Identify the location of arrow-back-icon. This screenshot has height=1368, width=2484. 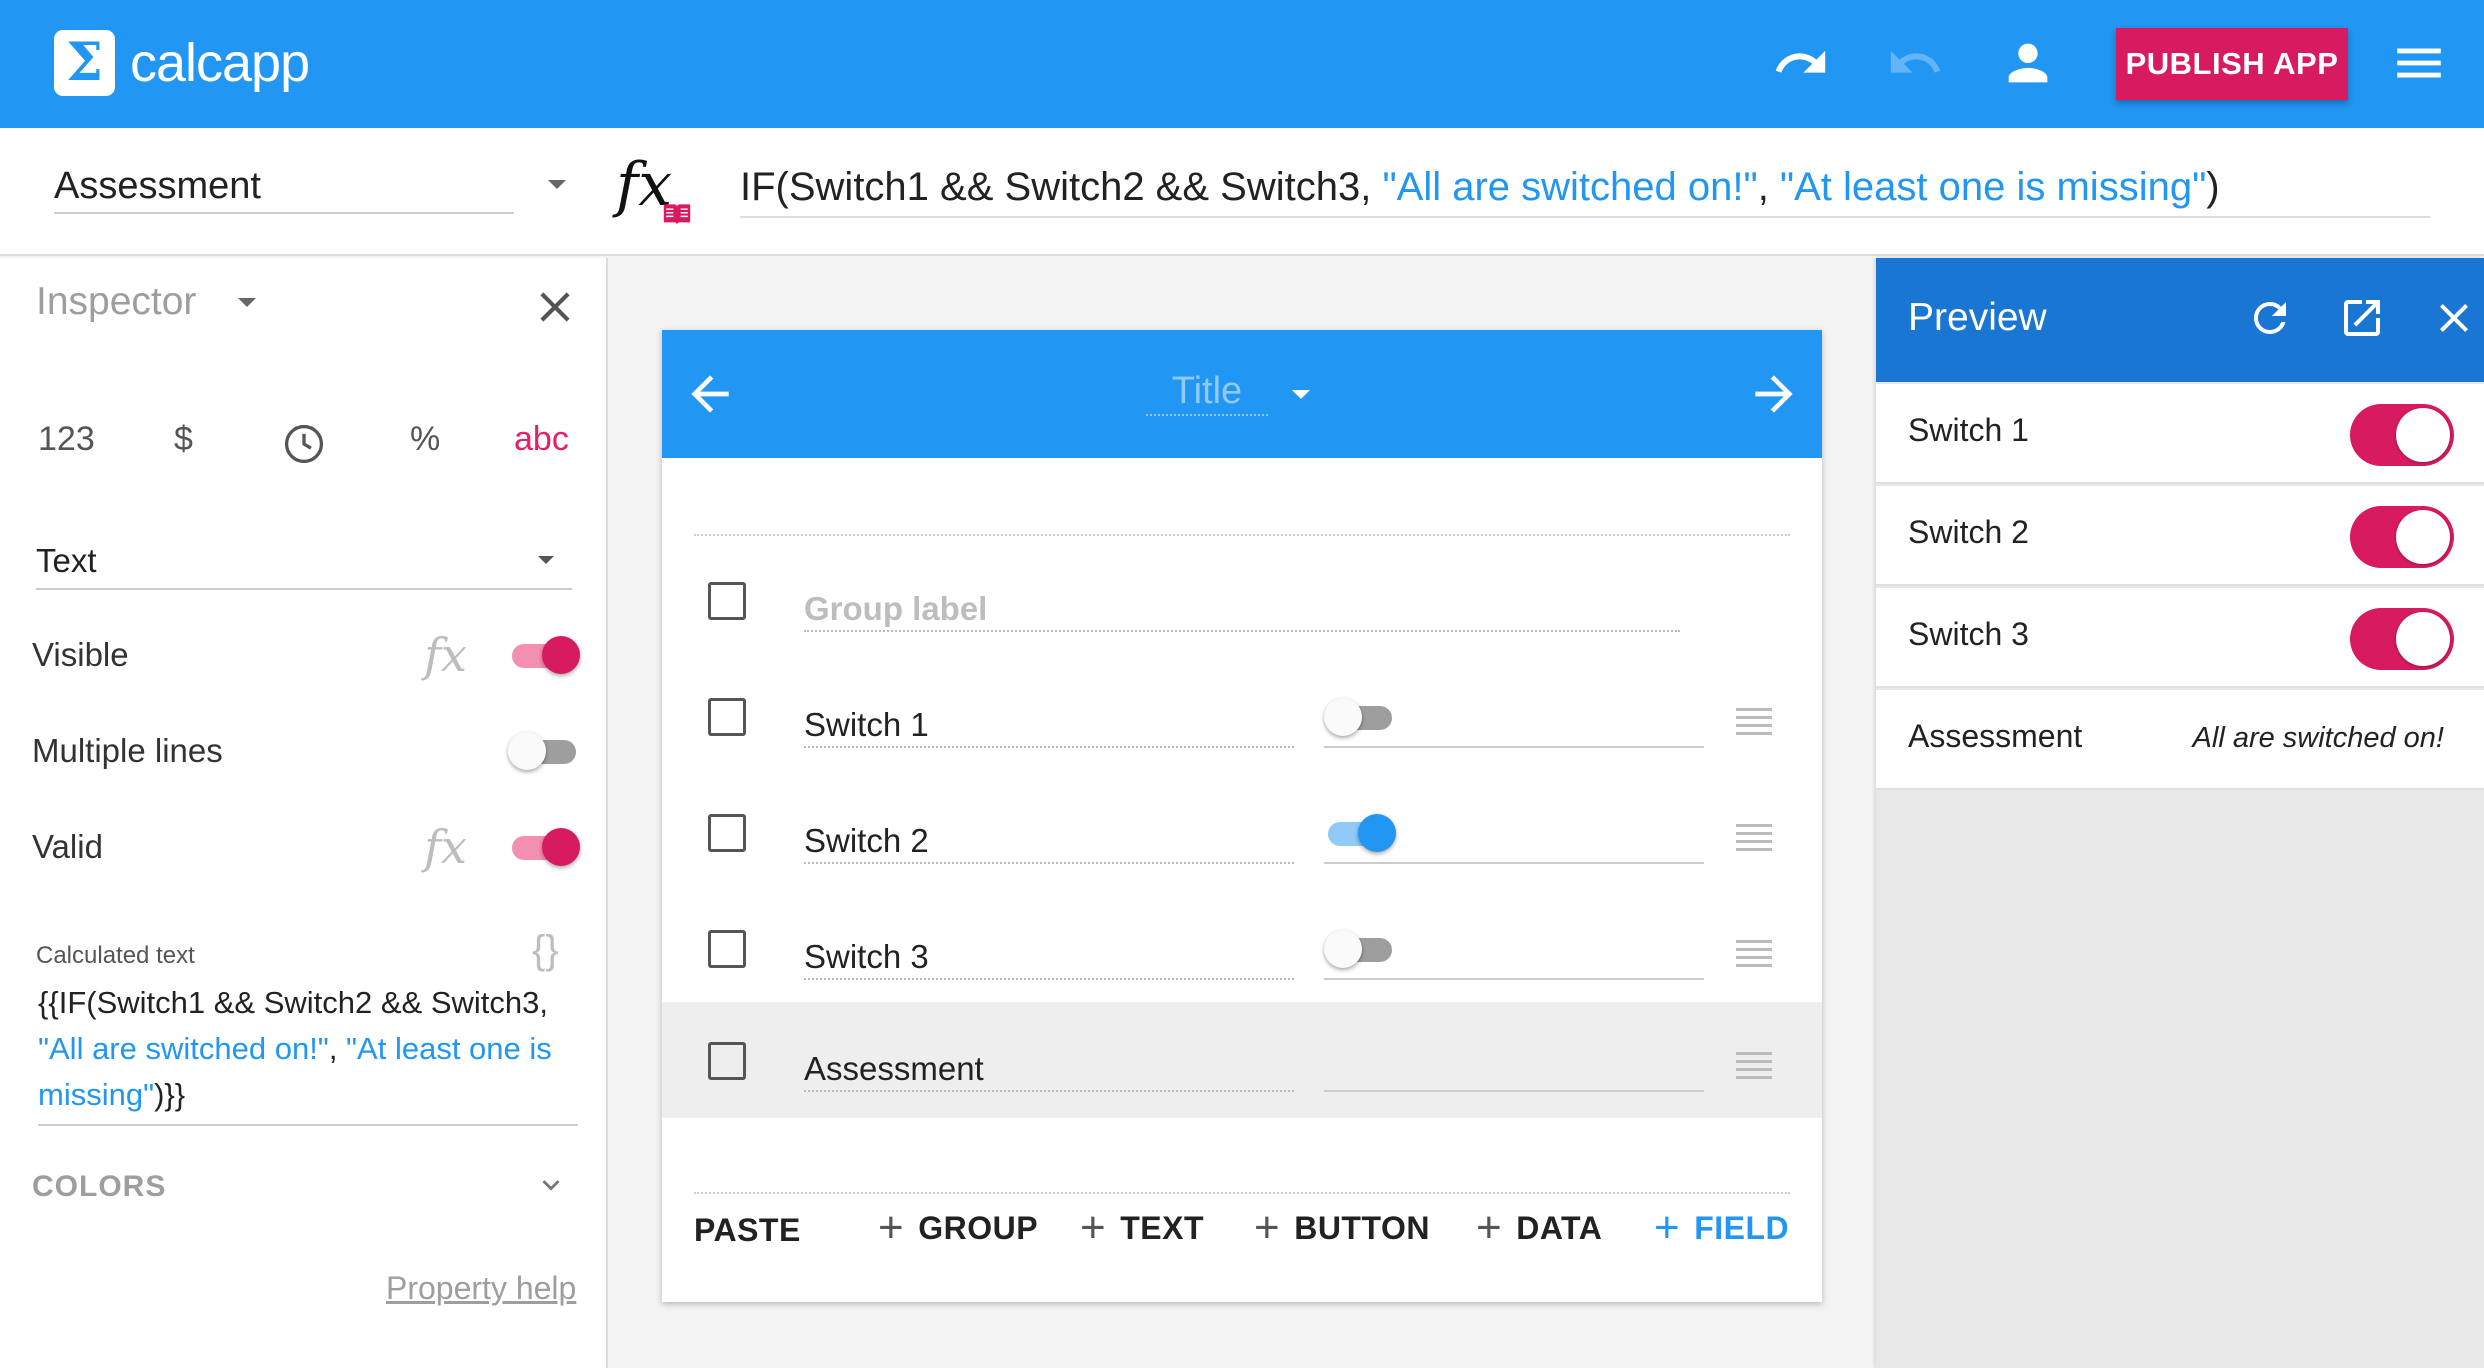
(710, 394).